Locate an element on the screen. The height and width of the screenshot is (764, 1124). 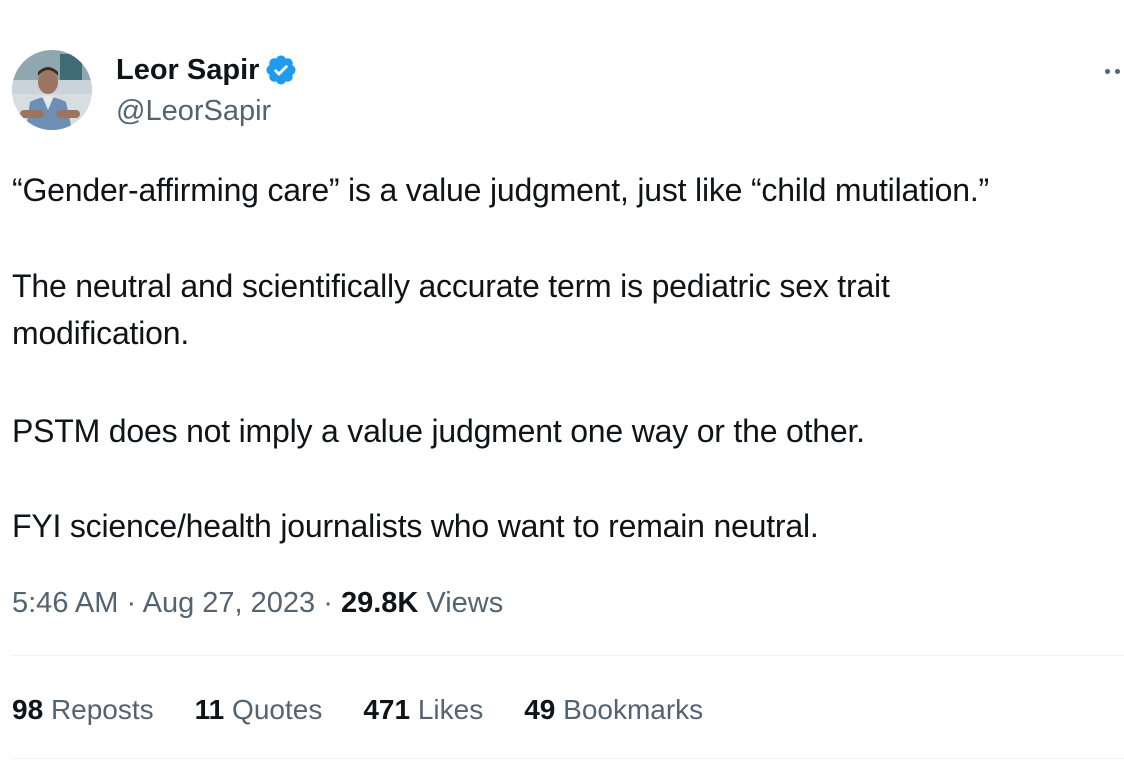
more-options-icon is located at coordinates (1113, 71).